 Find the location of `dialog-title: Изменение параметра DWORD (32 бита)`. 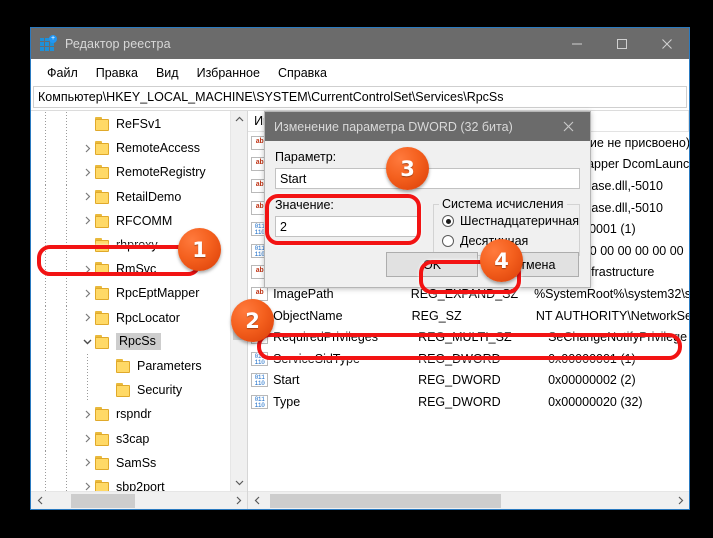

dialog-title: Изменение параметра DWORD (32 бита) is located at coordinates (393, 126).